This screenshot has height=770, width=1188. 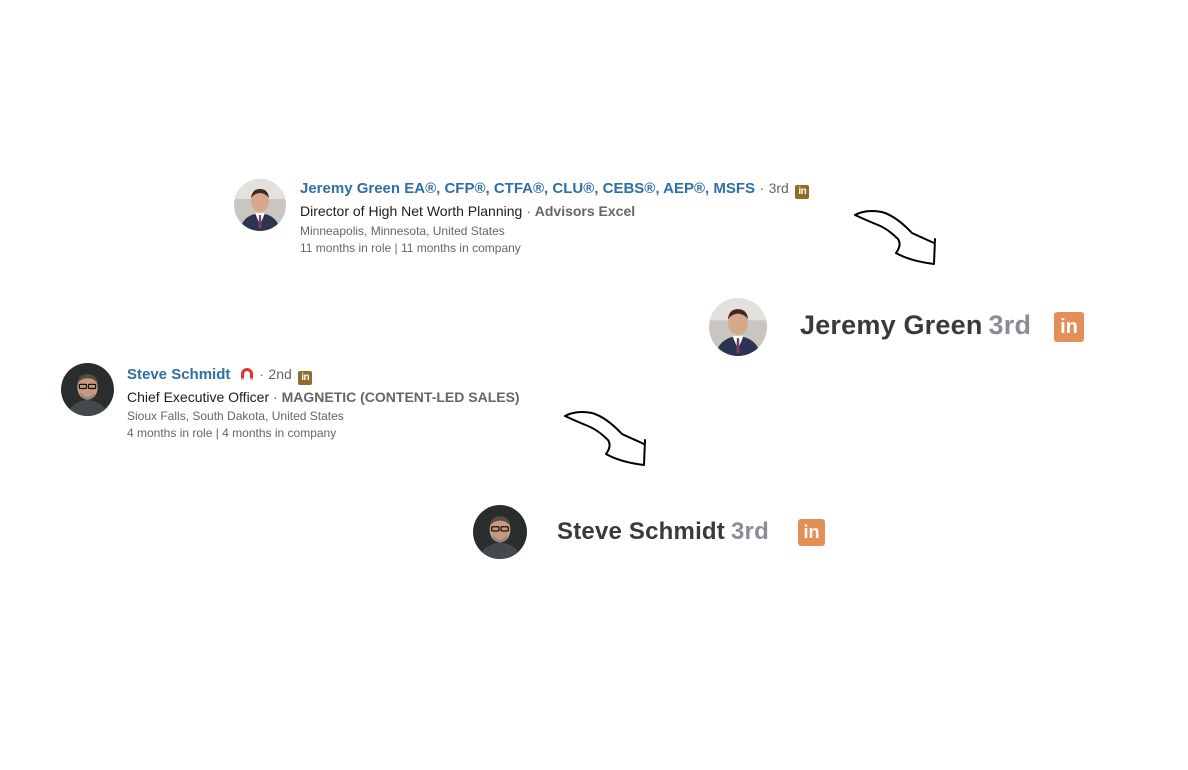 What do you see at coordinates (401, 397) in the screenshot?
I see `company-name: MAGNETIC (CONTENT-LED SALES)` at bounding box center [401, 397].